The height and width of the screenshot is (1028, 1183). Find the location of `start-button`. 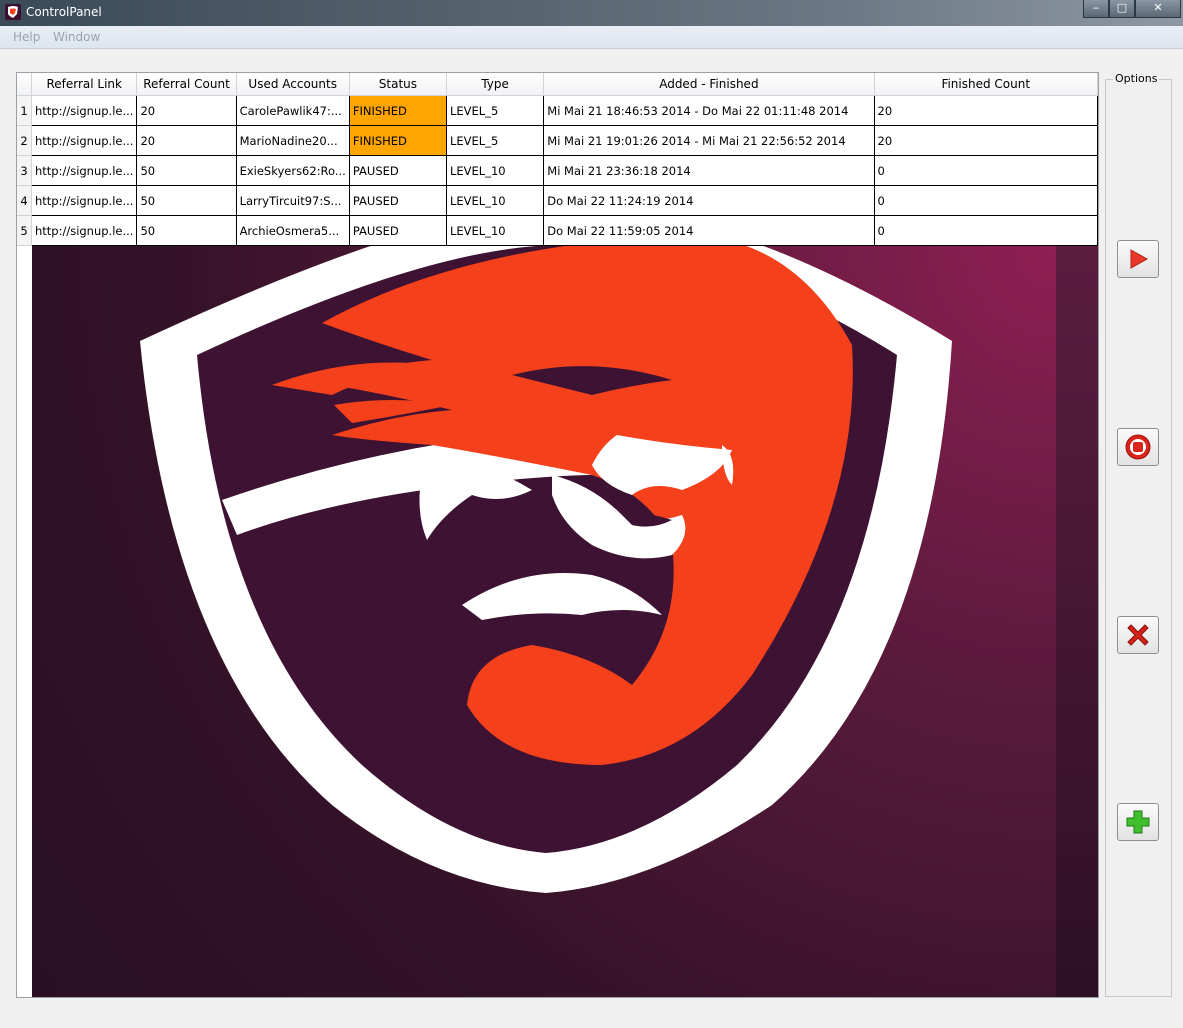

start-button is located at coordinates (1138, 259).